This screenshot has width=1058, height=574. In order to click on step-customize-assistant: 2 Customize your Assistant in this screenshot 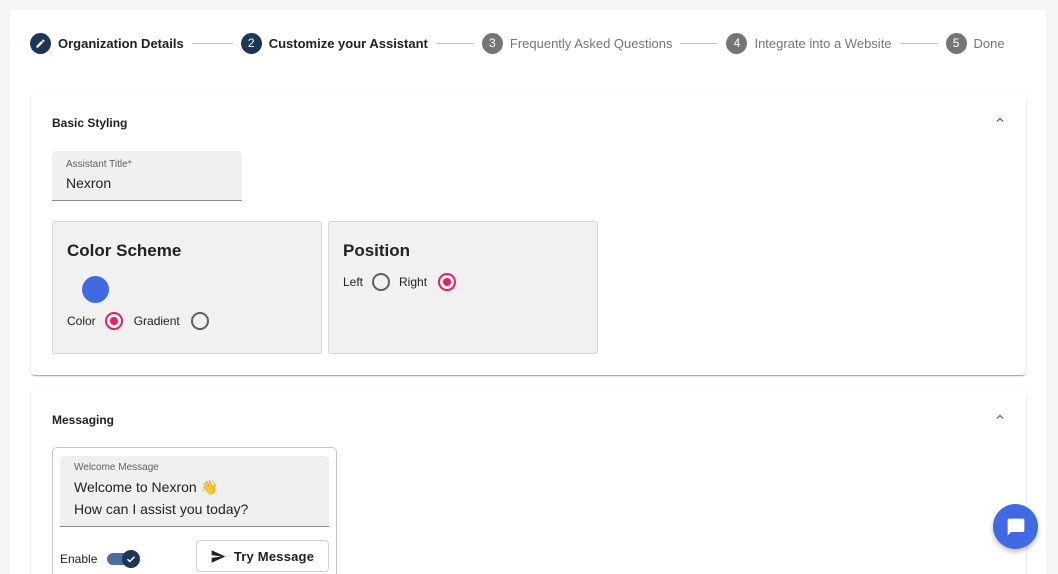, I will do `click(334, 43)`.